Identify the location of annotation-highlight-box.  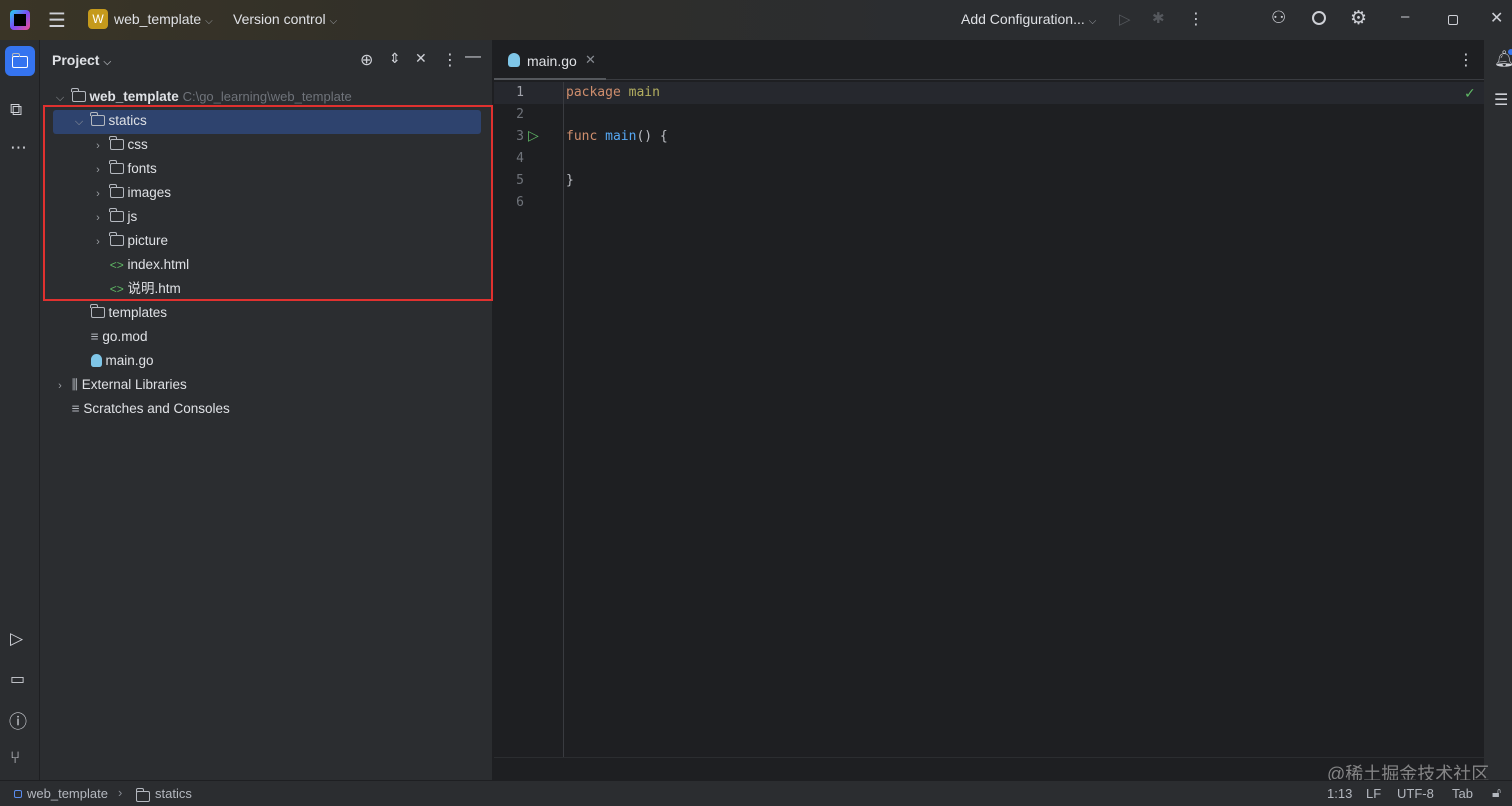
(268, 203).